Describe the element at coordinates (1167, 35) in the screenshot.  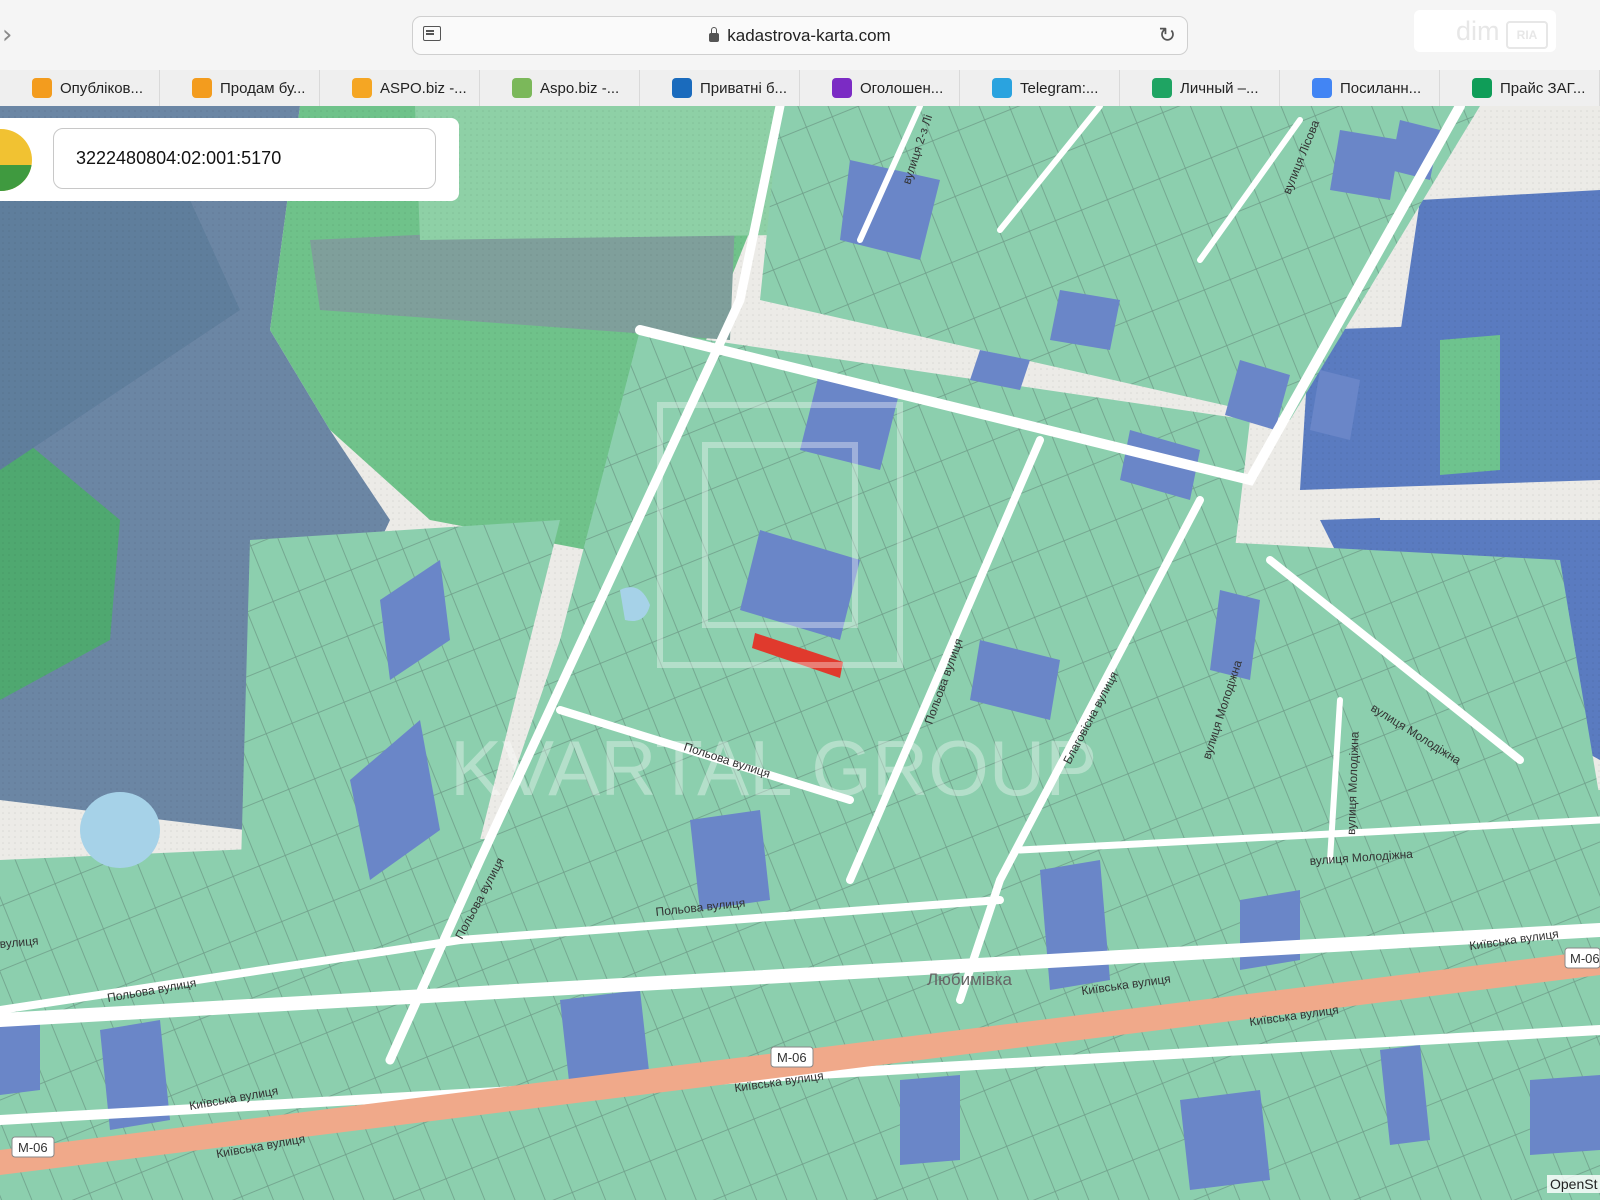
I see `reload-icon: ↻` at that location.